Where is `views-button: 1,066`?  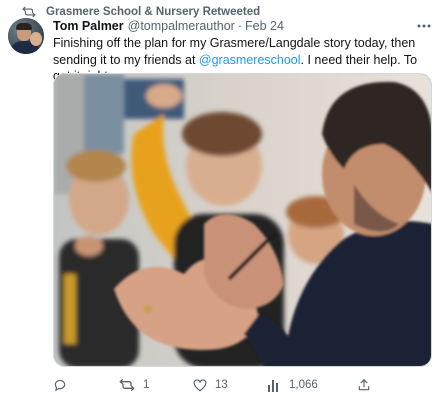
views-button: 1,066 is located at coordinates (292, 385).